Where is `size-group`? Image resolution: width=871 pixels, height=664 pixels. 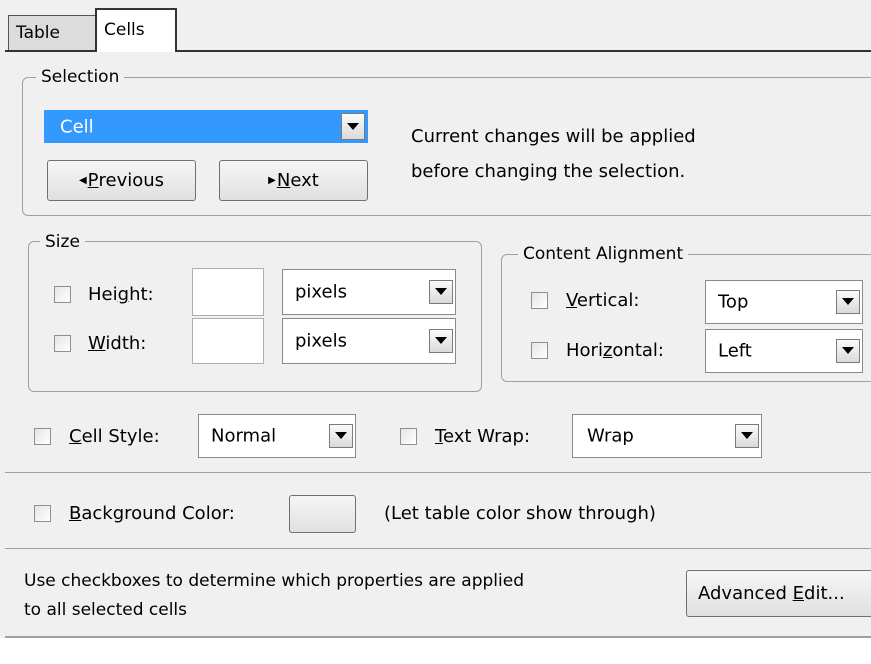 size-group is located at coordinates (255, 316).